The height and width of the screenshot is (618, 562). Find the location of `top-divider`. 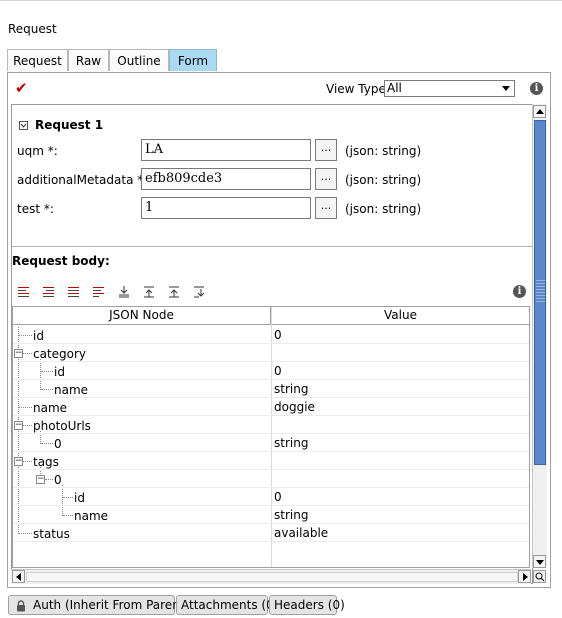

top-divider is located at coordinates (281, 0).